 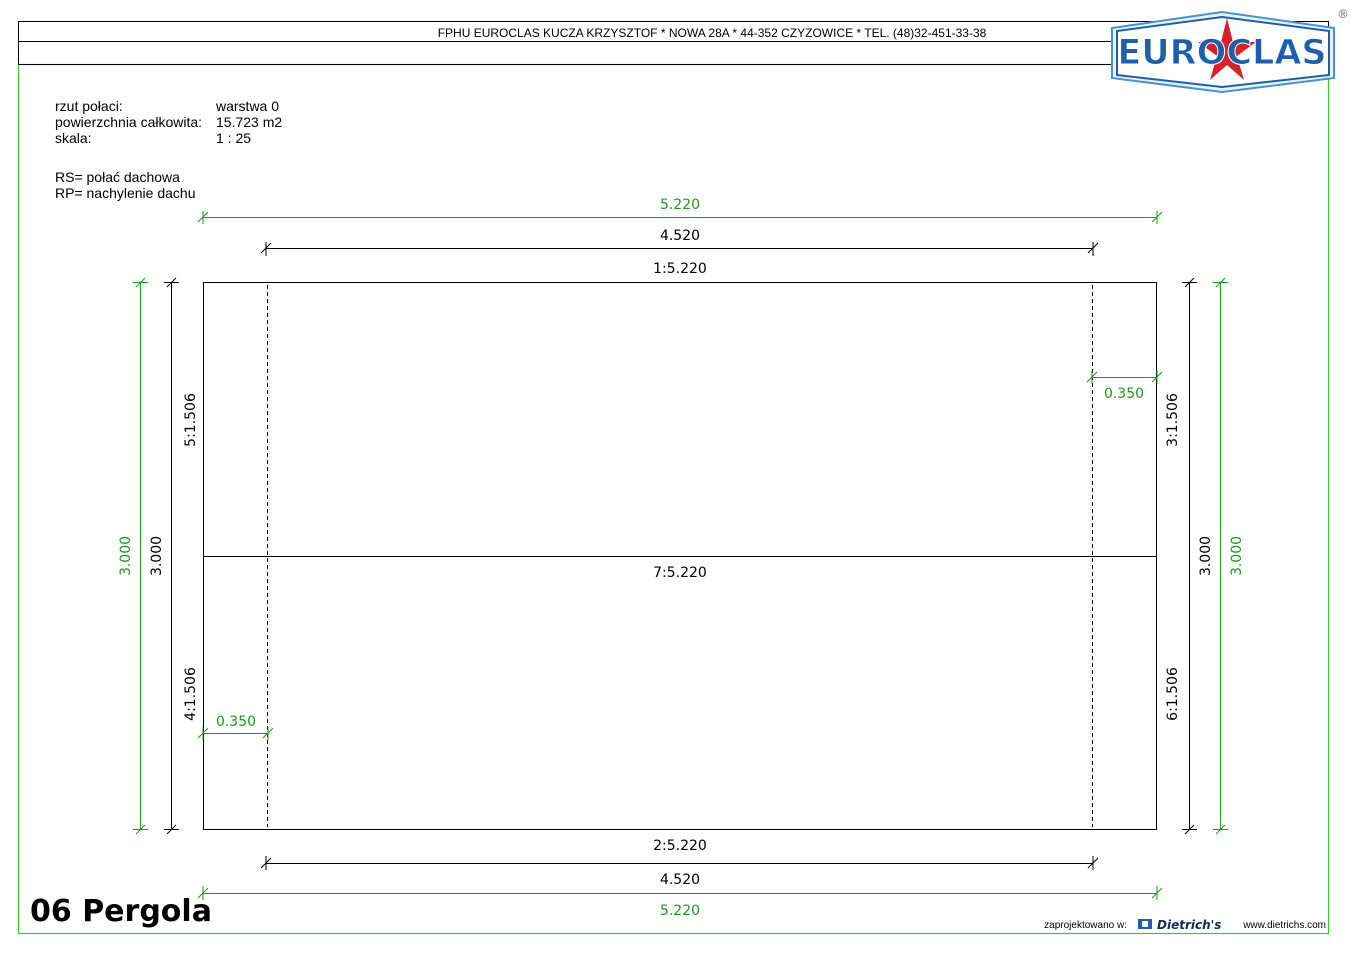 I want to click on logo-text: EUROCLAS, so click(x=1221, y=53).